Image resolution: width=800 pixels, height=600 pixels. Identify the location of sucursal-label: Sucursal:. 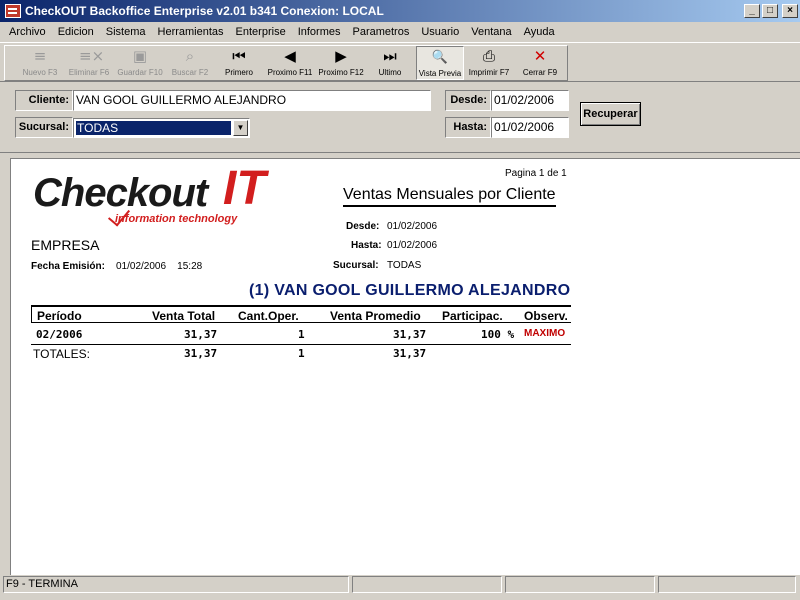
(44, 127).